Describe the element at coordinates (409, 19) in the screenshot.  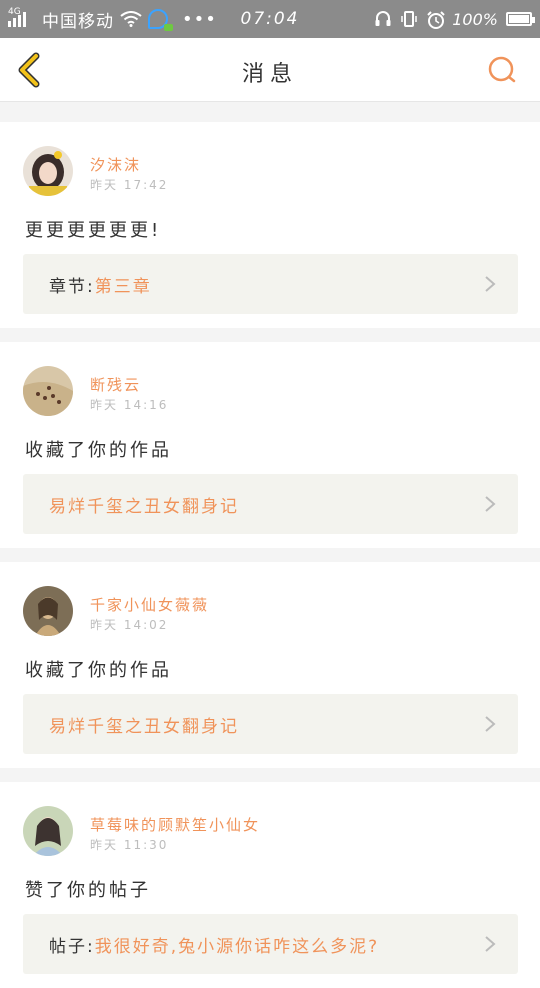
I see `vibrate-icon` at that location.